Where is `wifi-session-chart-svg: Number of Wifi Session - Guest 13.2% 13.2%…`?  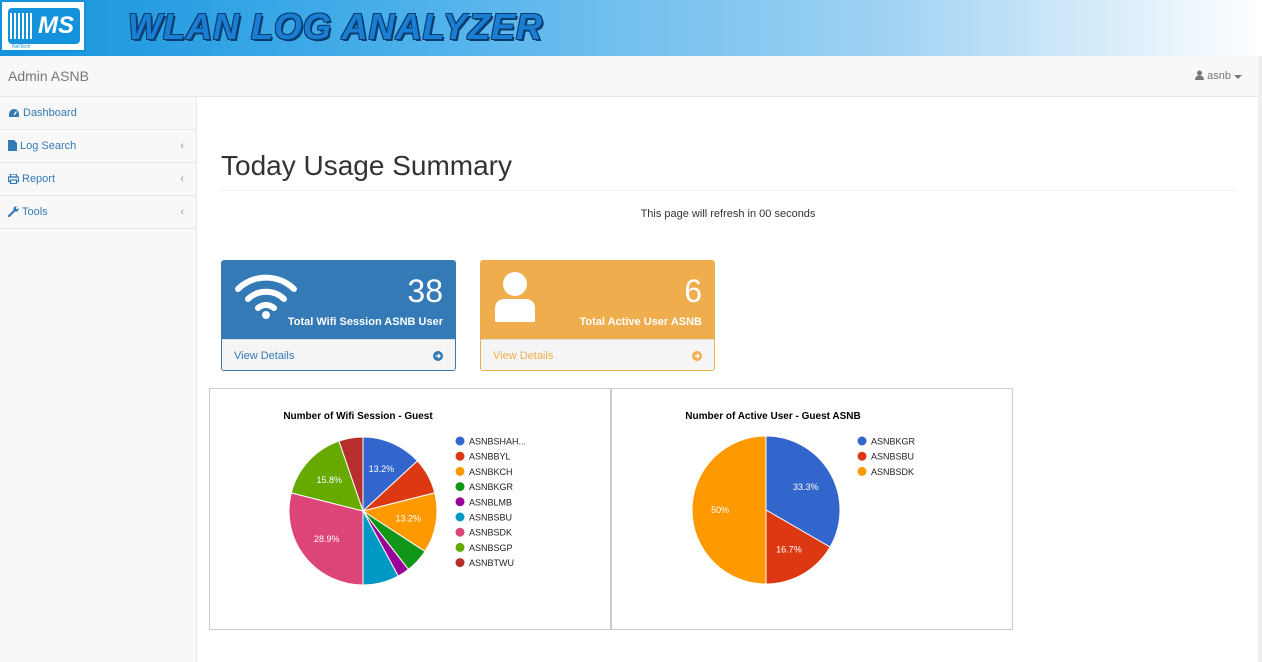
wifi-session-chart-svg: Number of Wifi Session - Guest 13.2% 13.2%… is located at coordinates (404, 498).